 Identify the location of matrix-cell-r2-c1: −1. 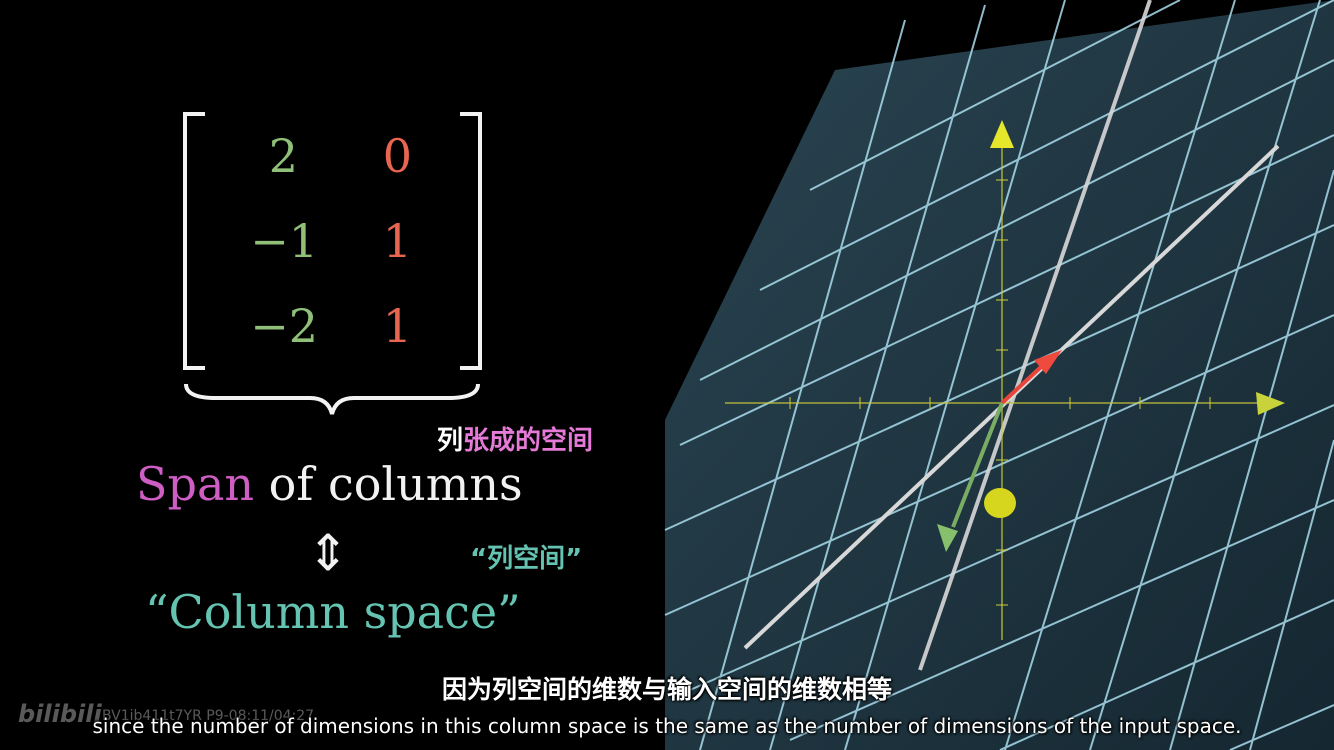
(284, 241).